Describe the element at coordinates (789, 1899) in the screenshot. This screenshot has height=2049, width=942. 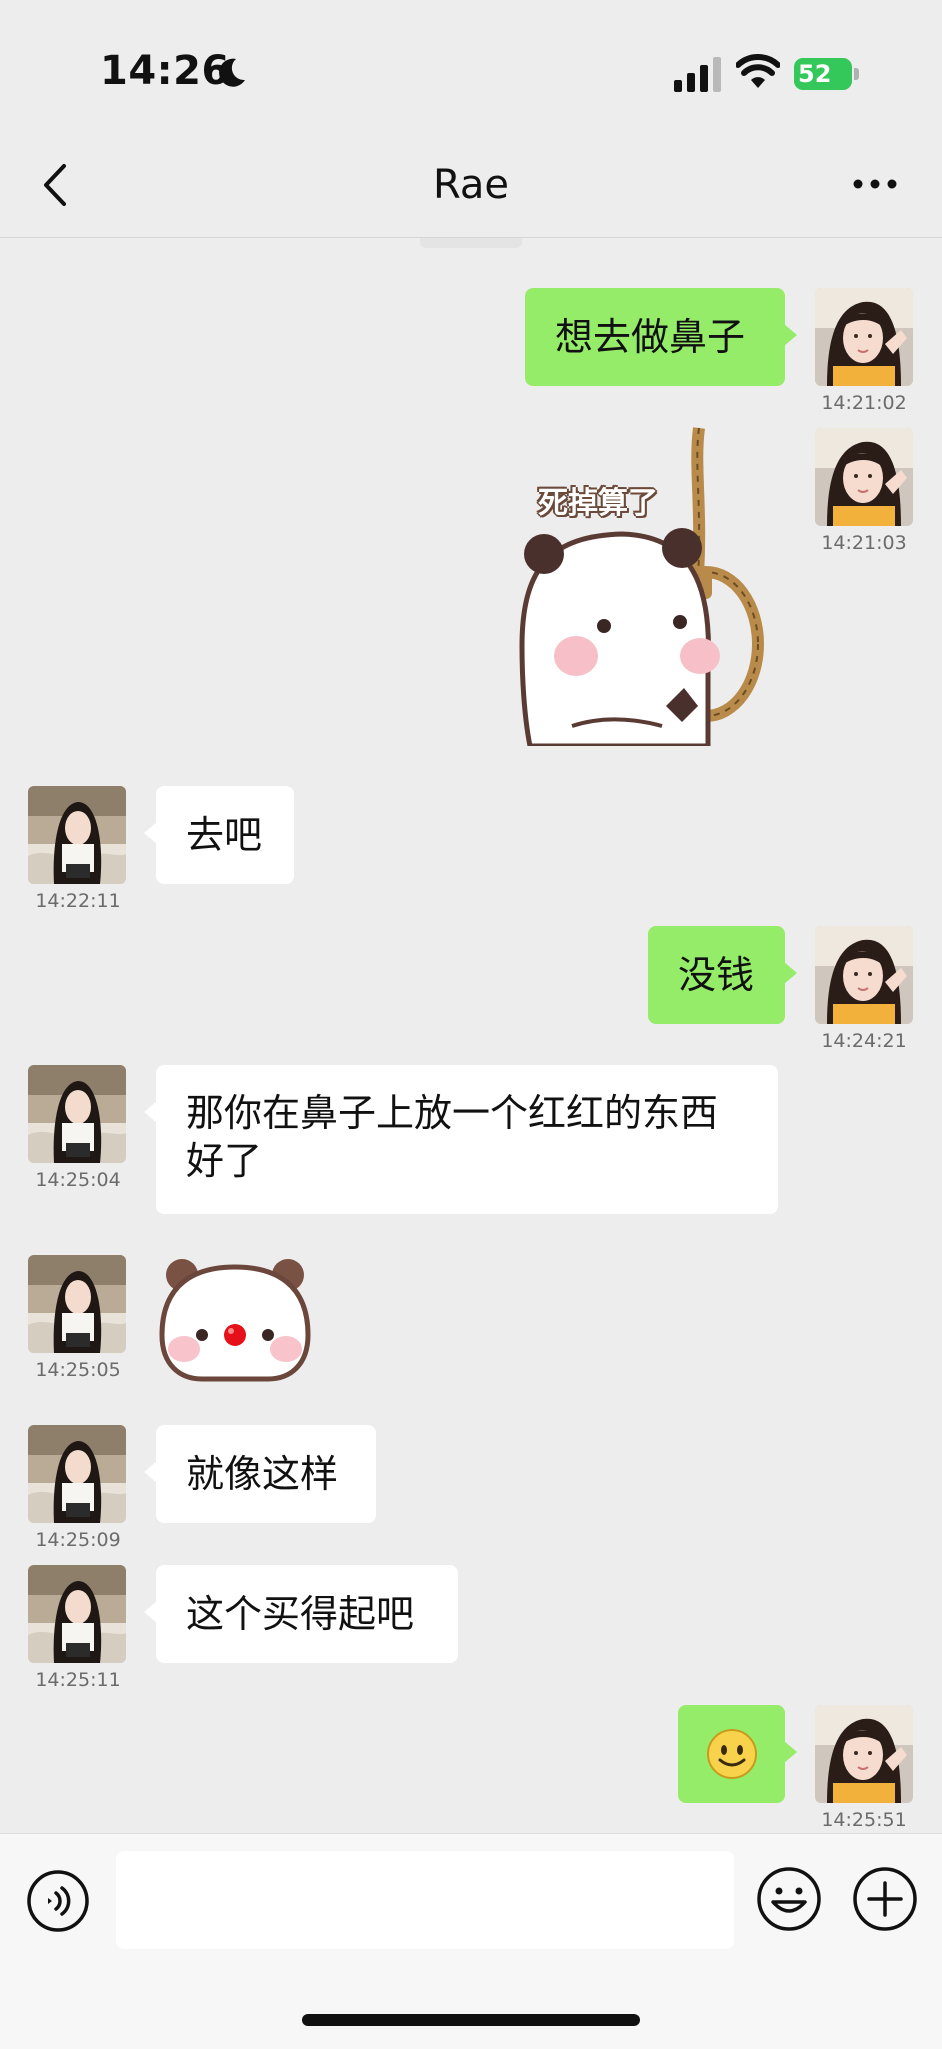
I see `emoji-icon` at that location.